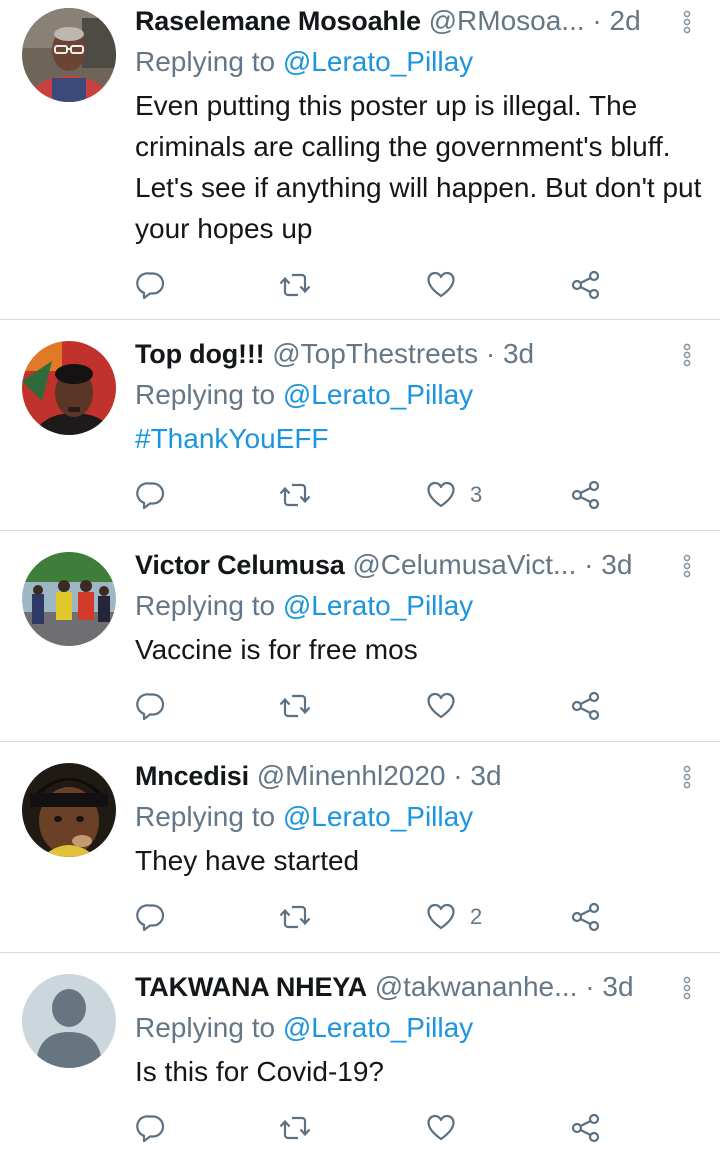 The image size is (720, 1162). Describe the element at coordinates (192, 776) in the screenshot. I see `display-name: Mncedisi` at that location.